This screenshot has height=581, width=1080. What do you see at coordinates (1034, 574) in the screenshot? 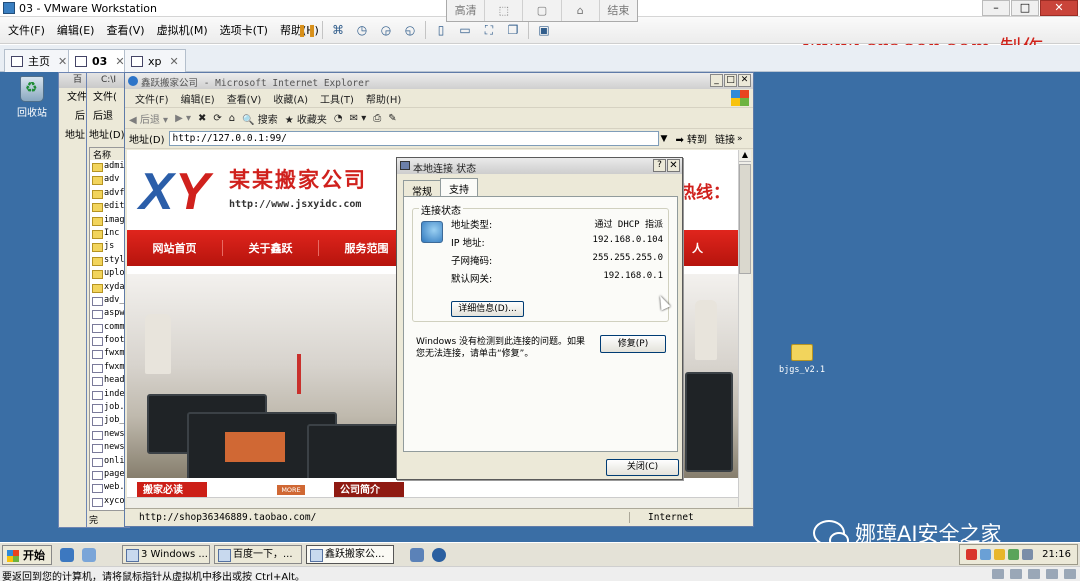
I see `network-adapter-icon` at bounding box center [1034, 574].